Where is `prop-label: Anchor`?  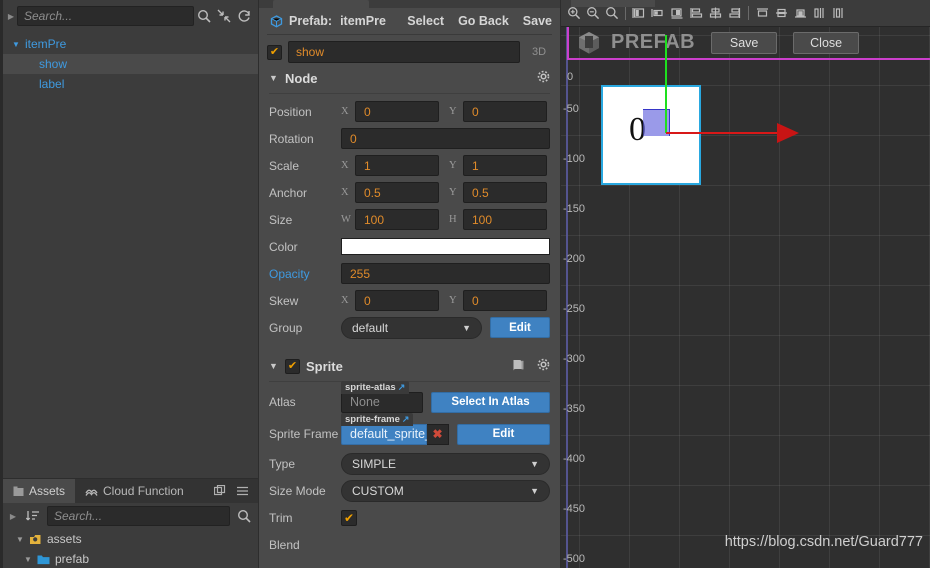 prop-label: Anchor is located at coordinates (288, 192).